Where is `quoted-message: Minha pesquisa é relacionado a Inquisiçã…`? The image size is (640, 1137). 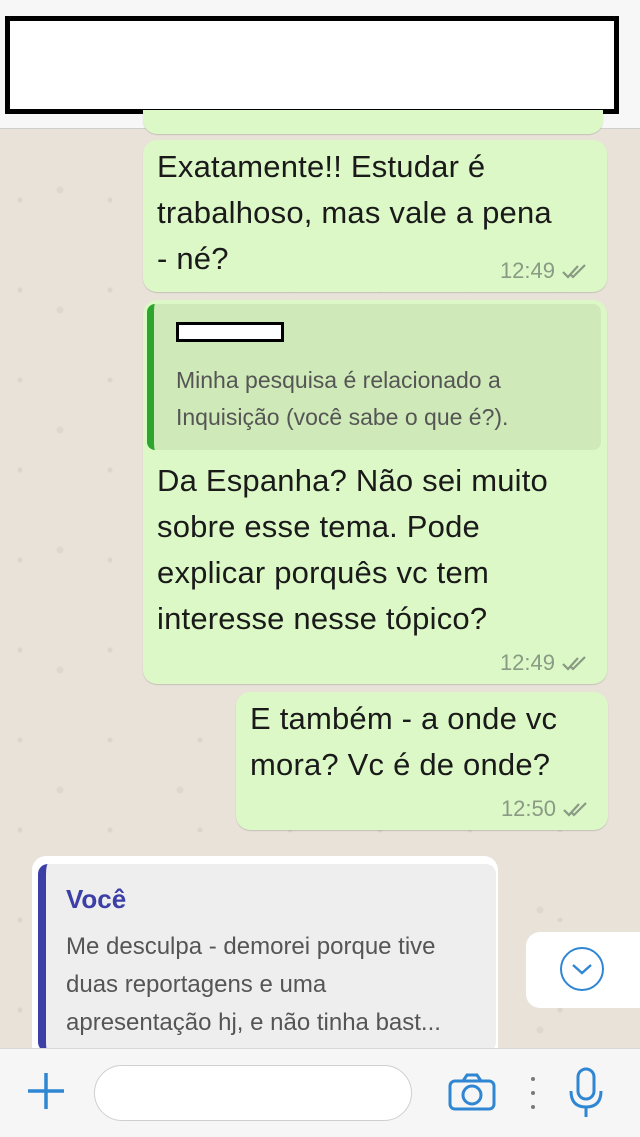 quoted-message: Minha pesquisa é relacionado a Inquisiçã… is located at coordinates (374, 377).